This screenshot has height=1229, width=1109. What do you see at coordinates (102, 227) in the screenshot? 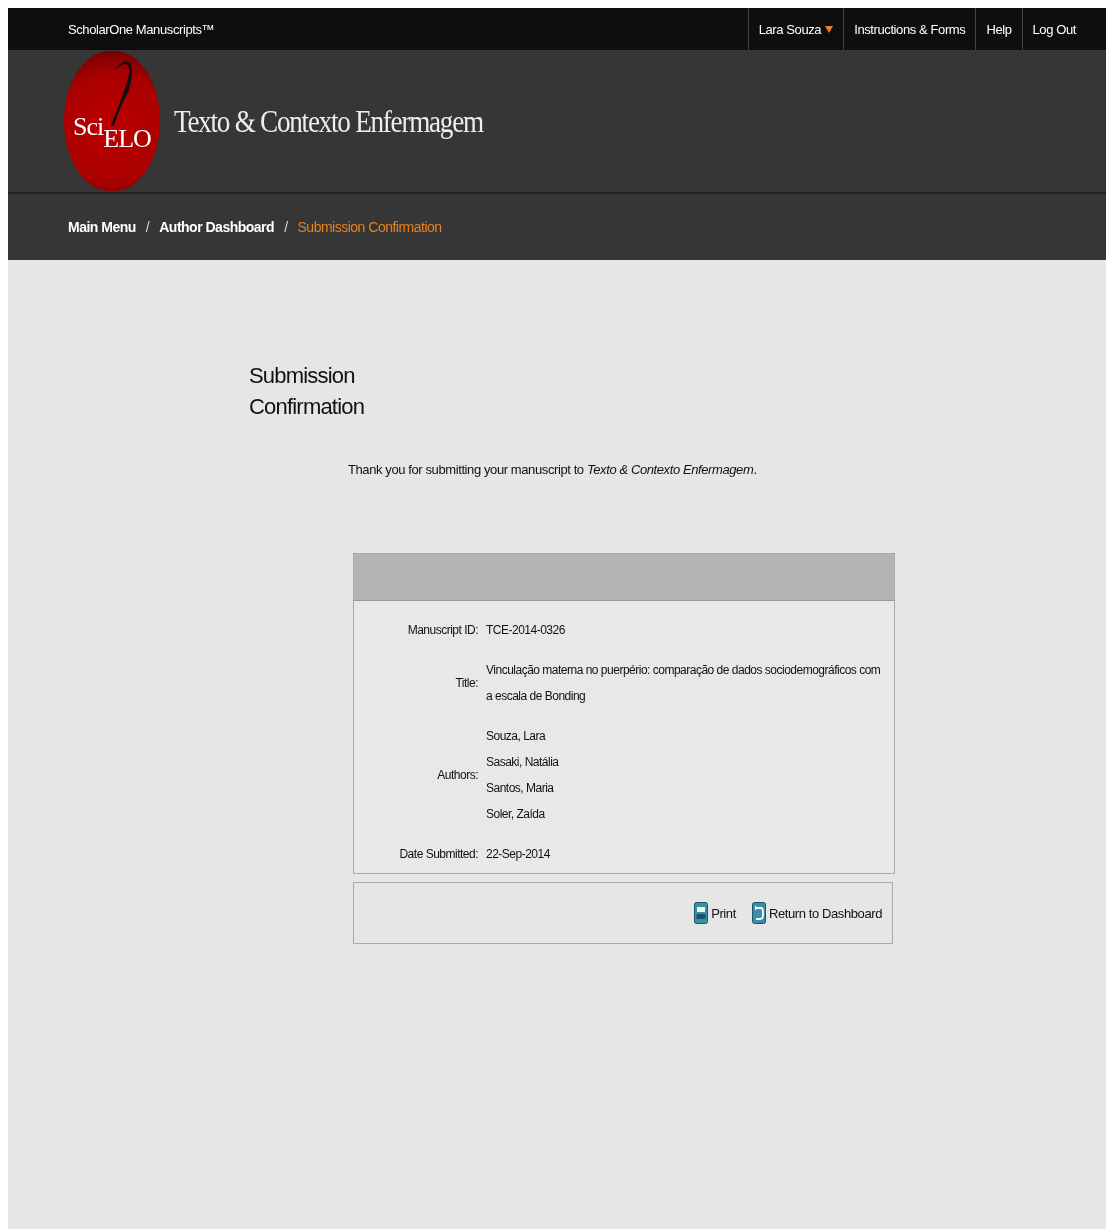
I see `breadcrumb-link: Main Menu` at bounding box center [102, 227].